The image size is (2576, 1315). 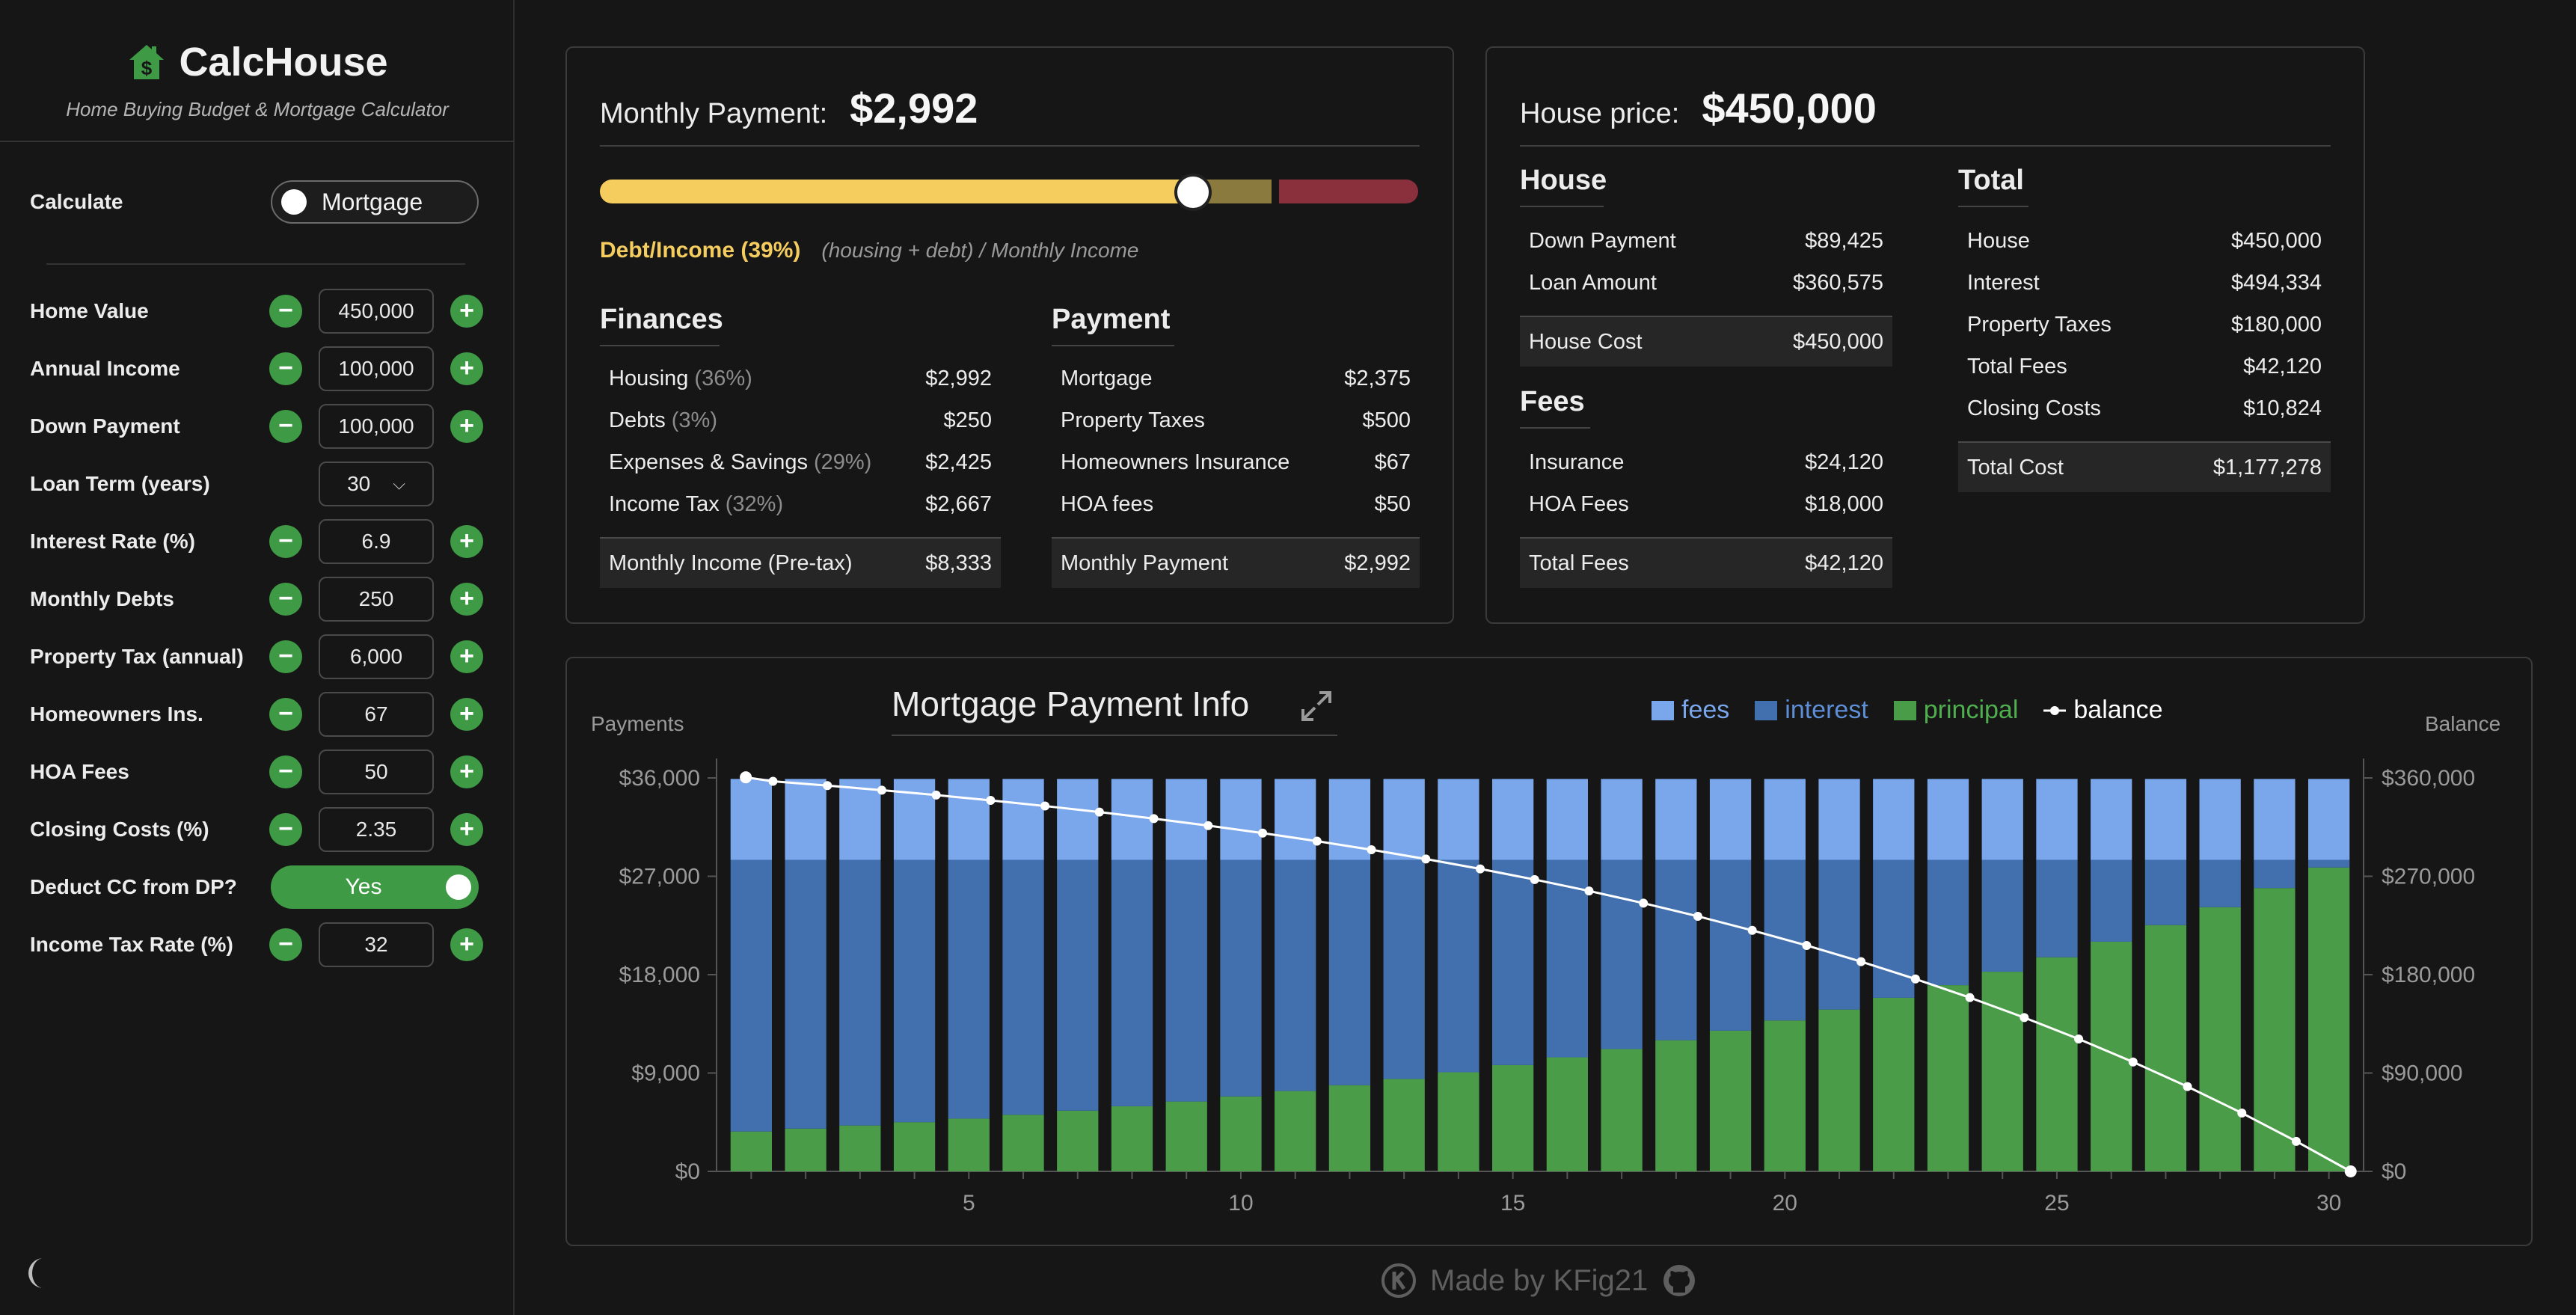 What do you see at coordinates (665, 1073) in the screenshot?
I see `y-tick-label: $9,000` at bounding box center [665, 1073].